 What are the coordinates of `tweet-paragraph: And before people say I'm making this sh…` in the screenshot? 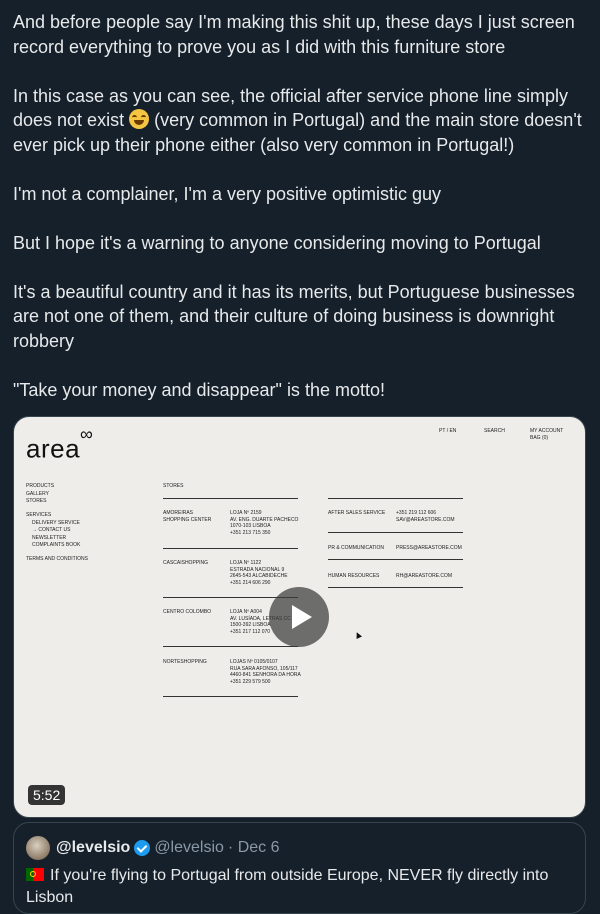 It's located at (294, 34).